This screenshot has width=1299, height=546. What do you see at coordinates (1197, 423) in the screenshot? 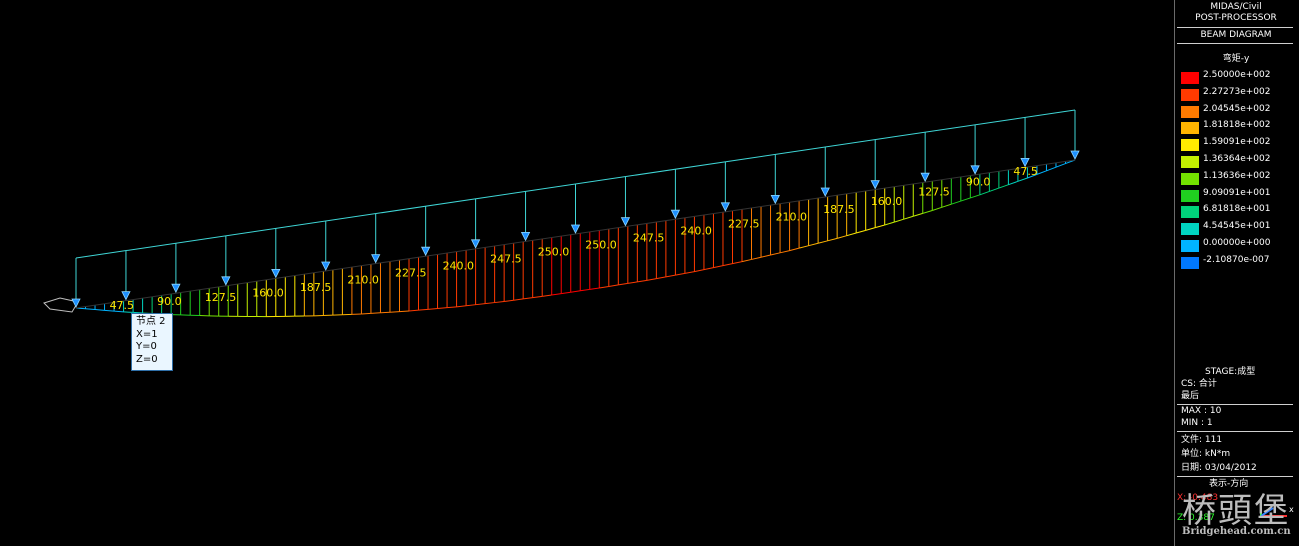
I see `min-label: MIN : 1` at bounding box center [1197, 423].